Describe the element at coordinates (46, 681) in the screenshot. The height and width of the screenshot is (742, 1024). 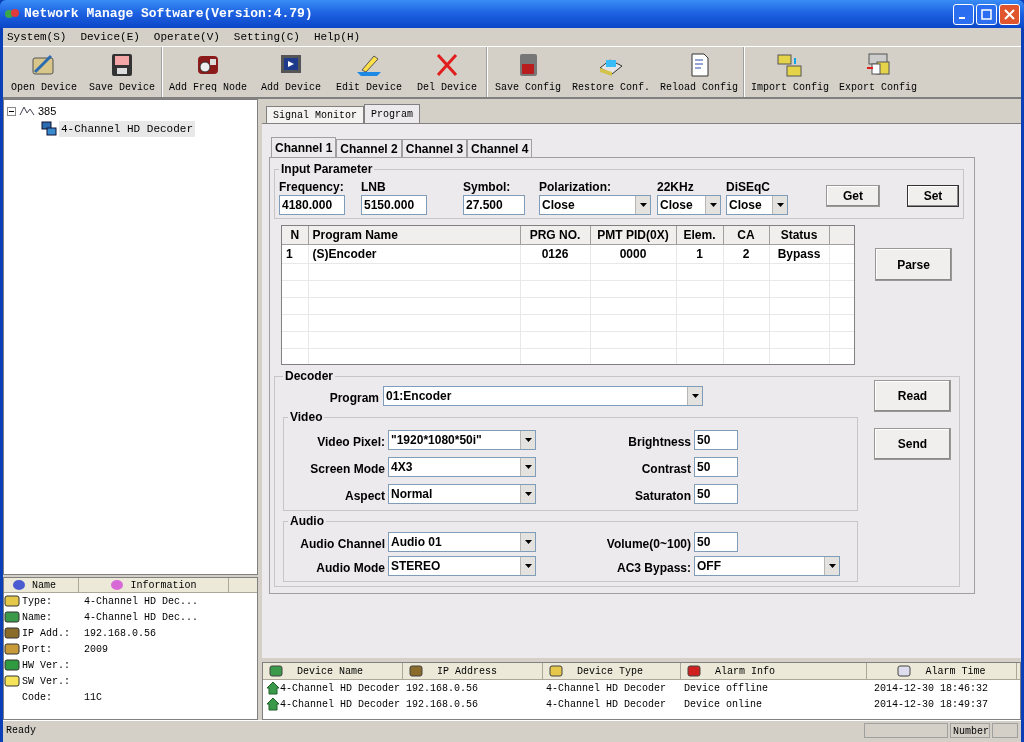
I see `property-label: SW Ver.:` at that location.